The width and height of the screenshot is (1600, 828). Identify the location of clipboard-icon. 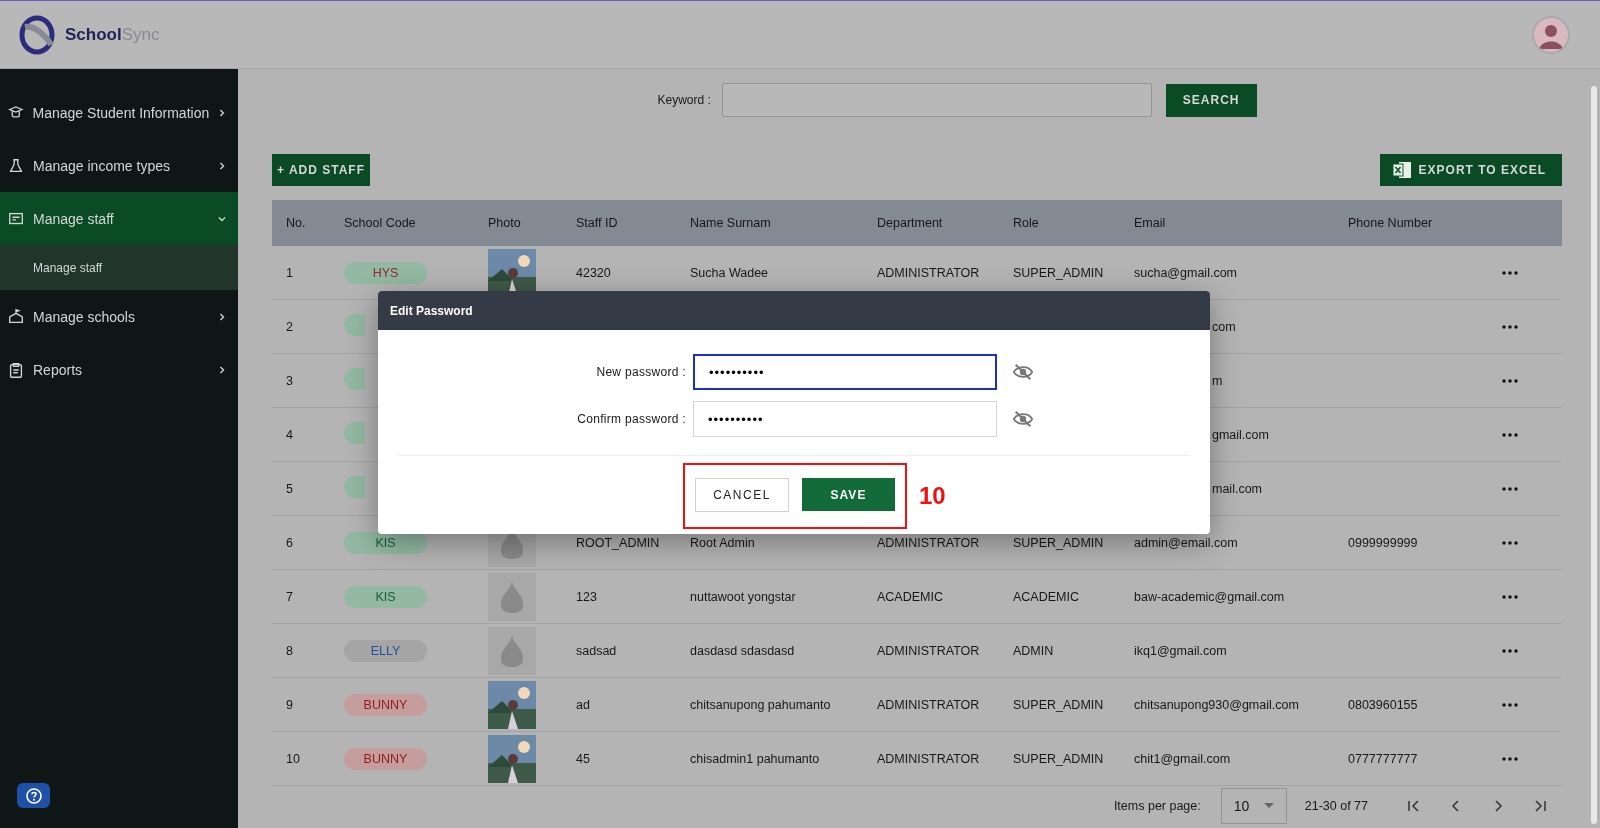
(16, 369).